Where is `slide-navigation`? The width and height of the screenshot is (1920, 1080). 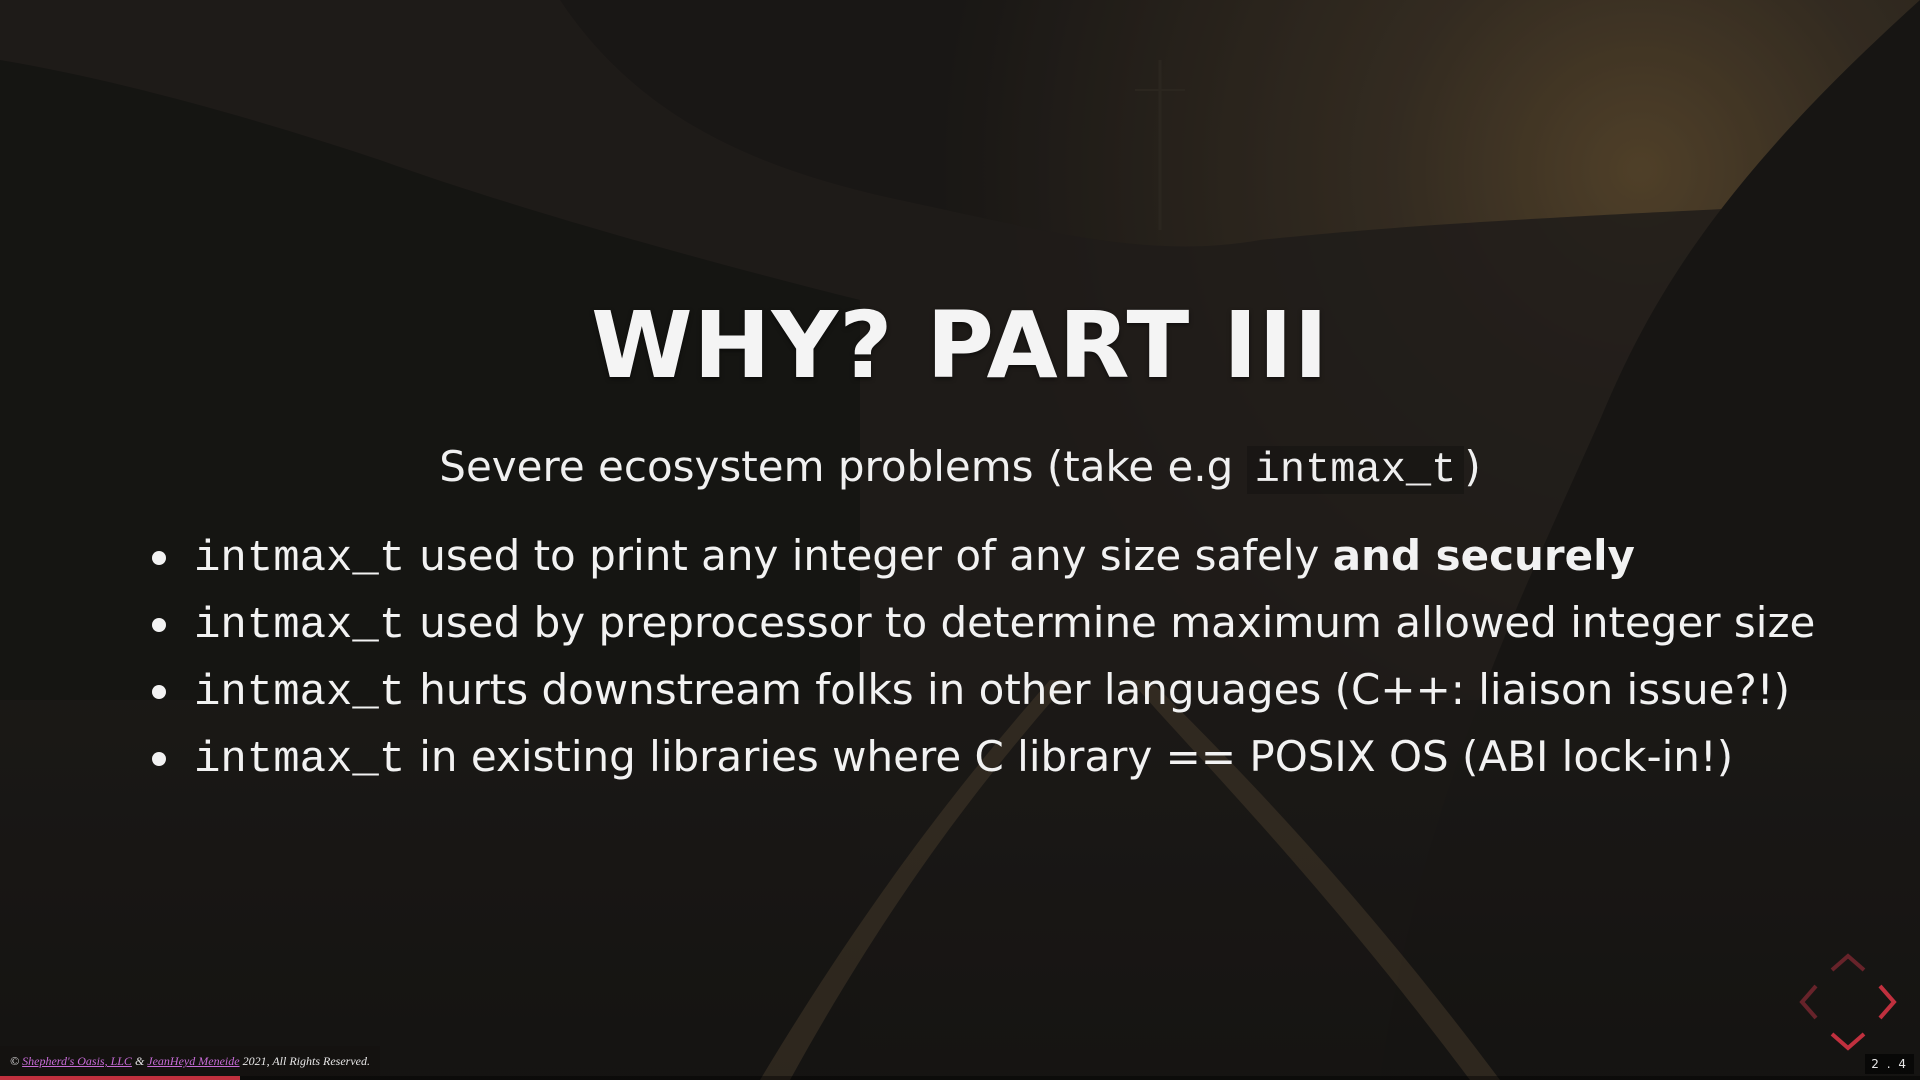 slide-navigation is located at coordinates (1848, 1002).